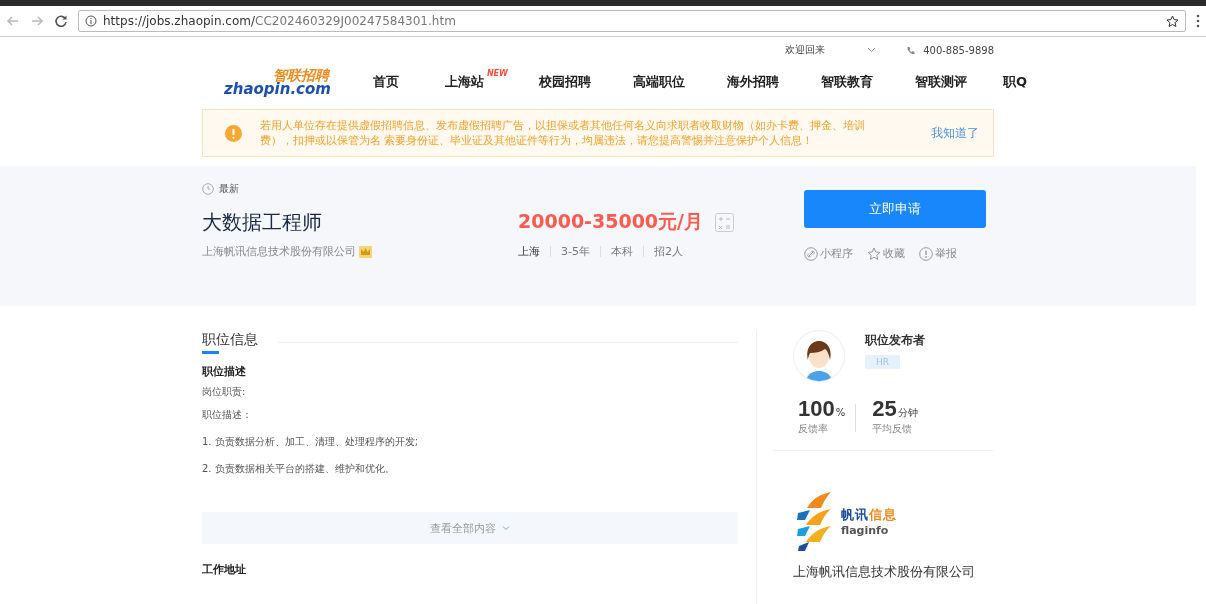 This screenshot has height=604, width=1206. Describe the element at coordinates (311, 442) in the screenshot. I see `description-text: 1. 负责数据分析、加工、清理、处理程序的开发;` at that location.